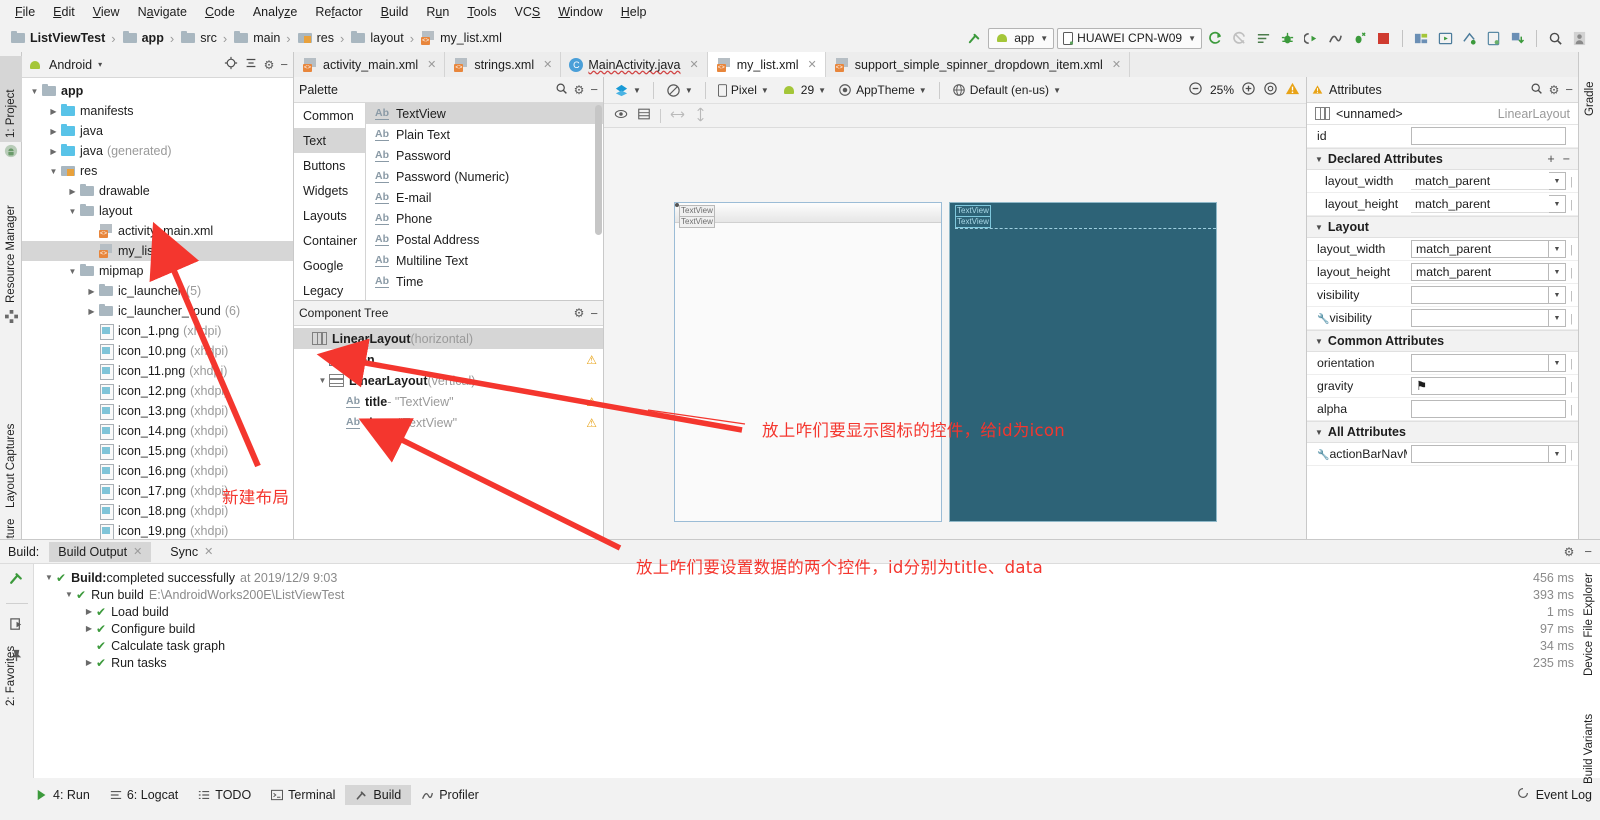  What do you see at coordinates (157, 171) in the screenshot?
I see `tree-node: ▼ res` at bounding box center [157, 171].